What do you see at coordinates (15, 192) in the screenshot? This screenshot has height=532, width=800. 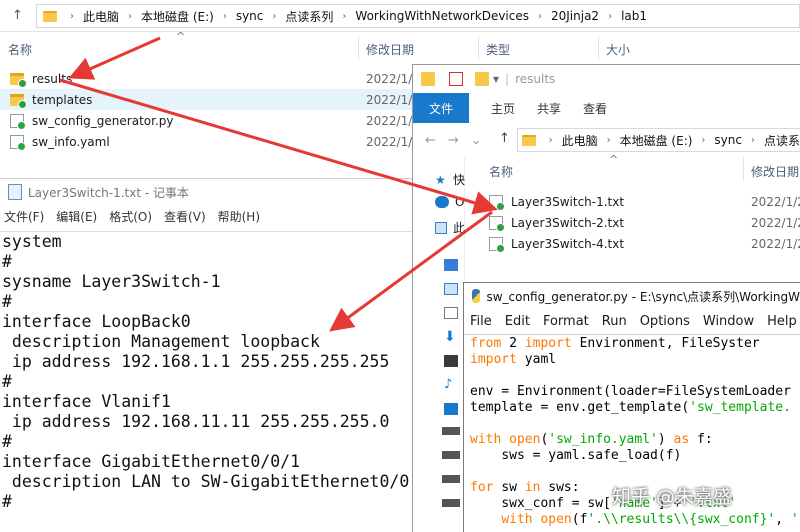 I see `notepad-icon` at bounding box center [15, 192].